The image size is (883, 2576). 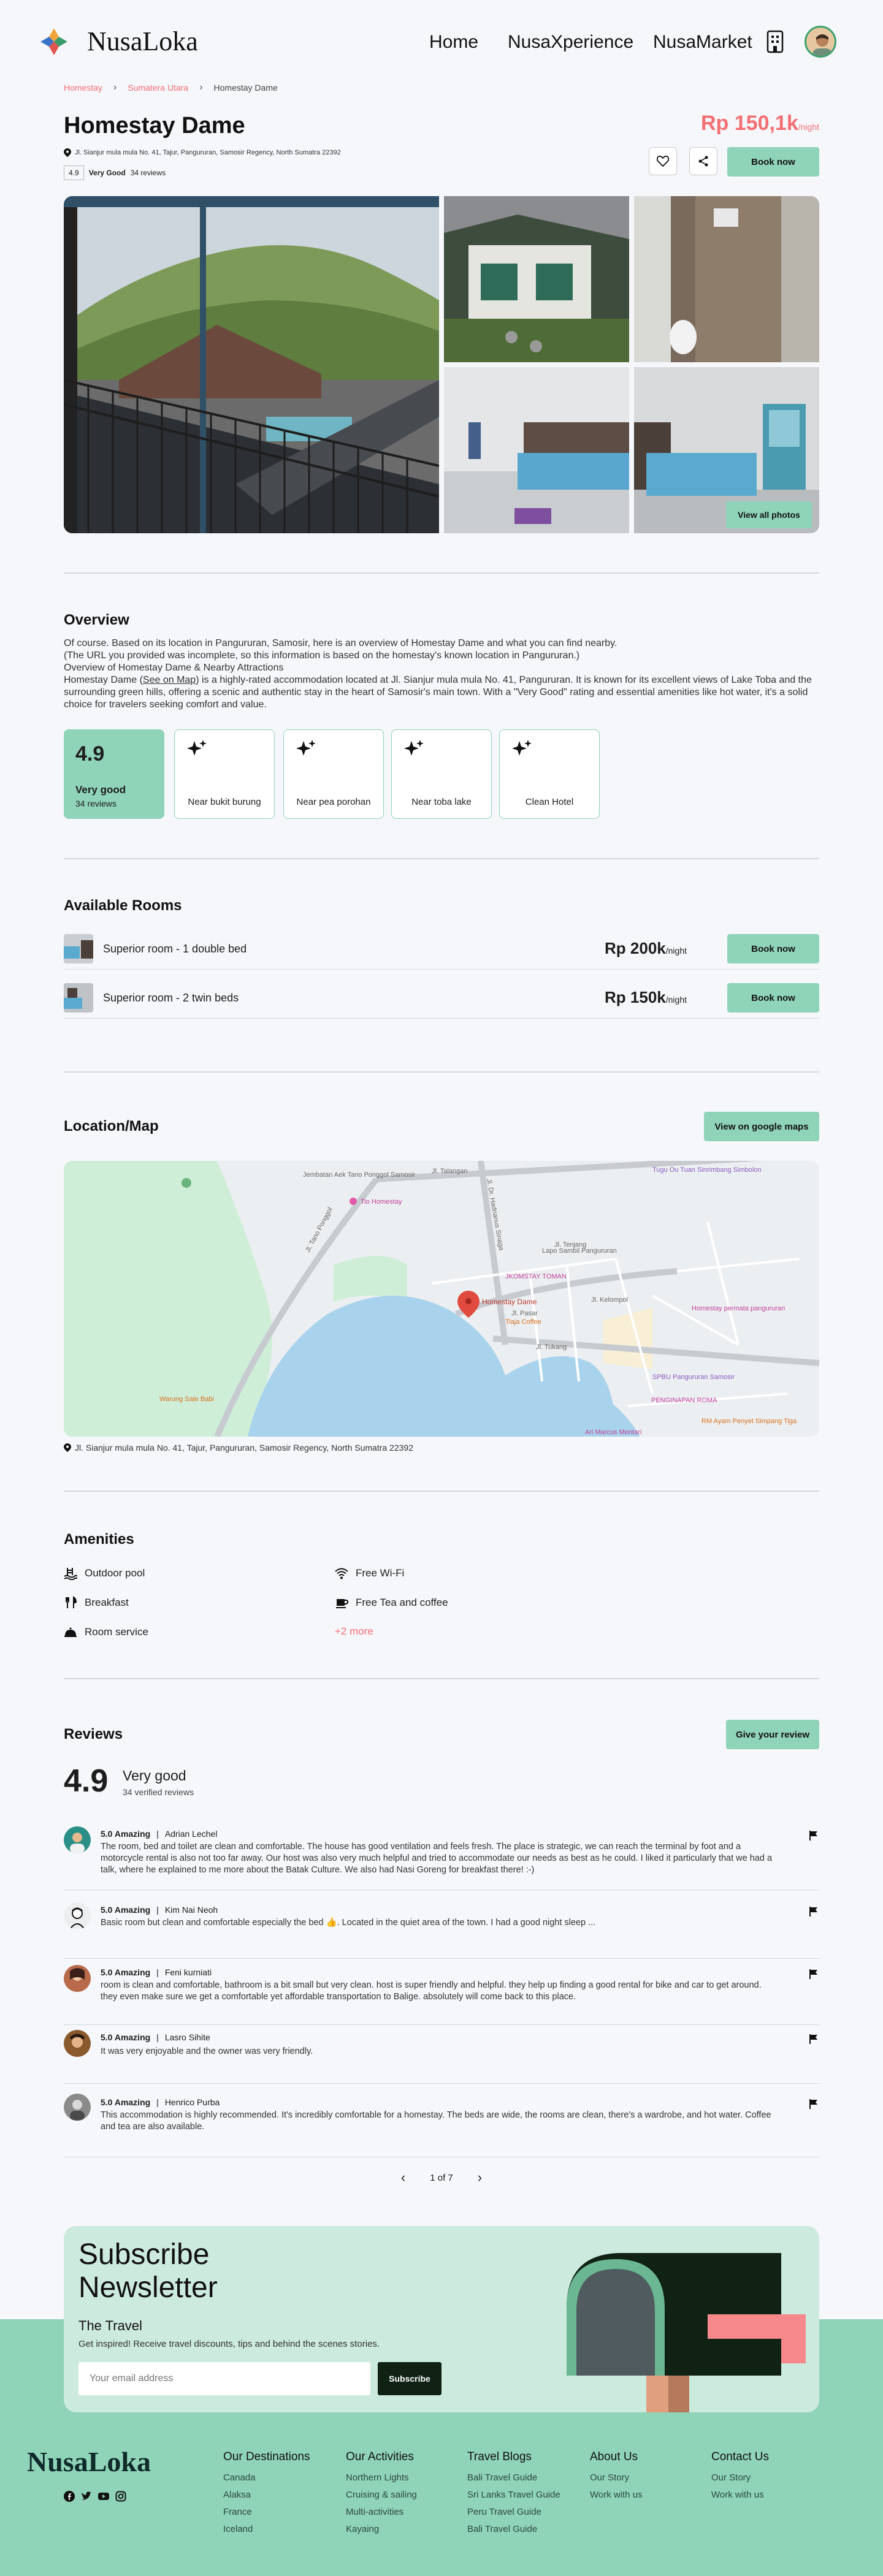 What do you see at coordinates (769, 514) in the screenshot?
I see `view-all-photos-button: View all photos` at bounding box center [769, 514].